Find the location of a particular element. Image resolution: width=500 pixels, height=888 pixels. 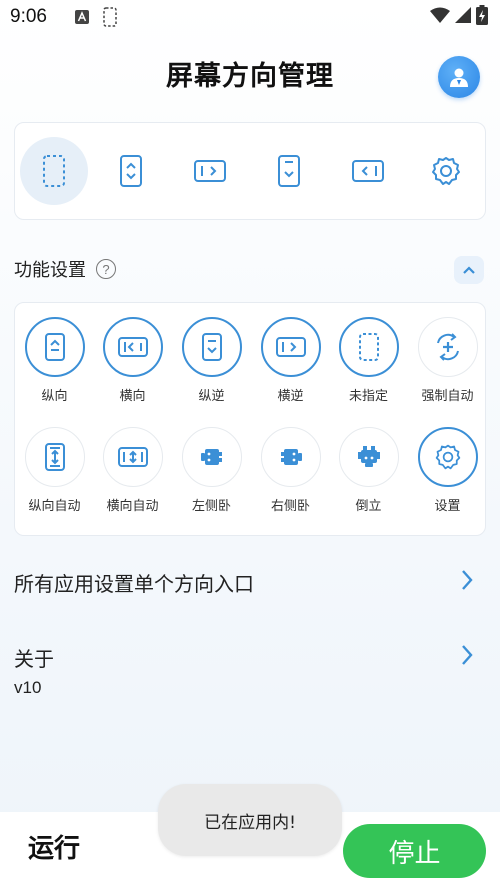

toast-message: 已在应用内! is located at coordinates (250, 820).